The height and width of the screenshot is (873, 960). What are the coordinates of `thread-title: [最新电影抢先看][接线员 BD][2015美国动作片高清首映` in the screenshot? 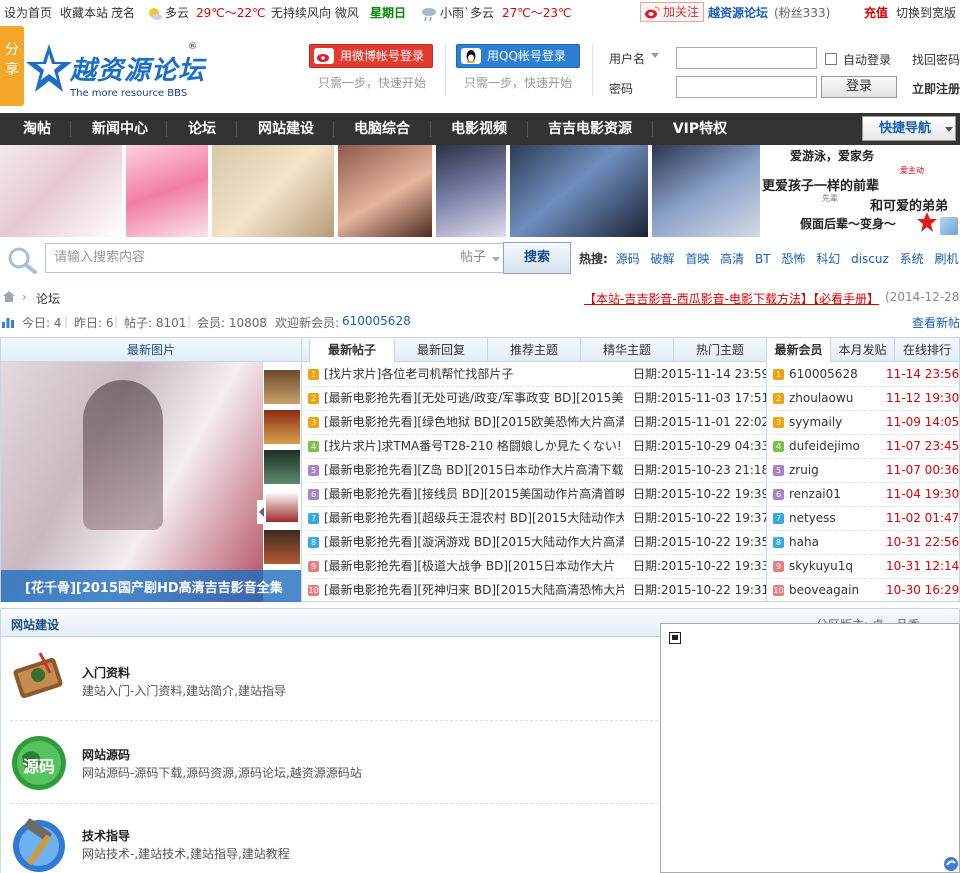 It's located at (474, 494).